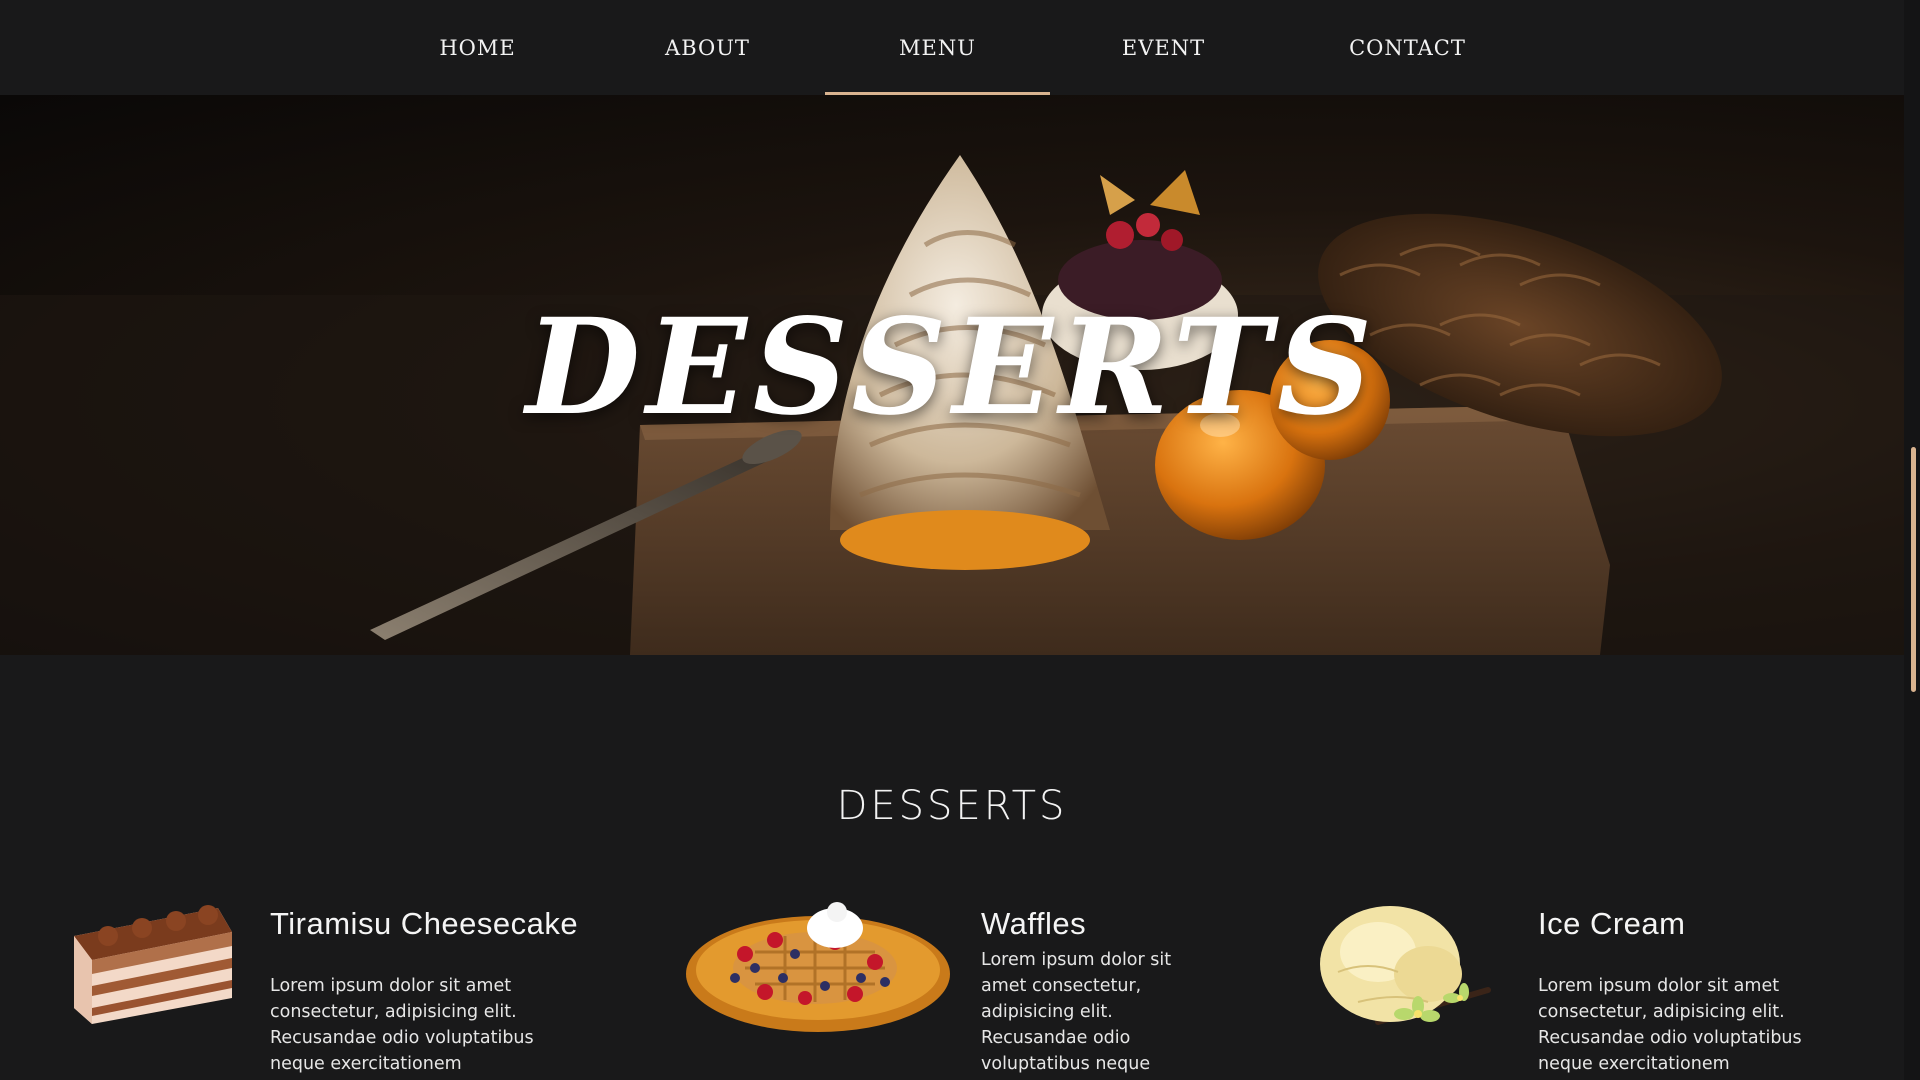  I want to click on nav-about: ABOUT, so click(707, 47).